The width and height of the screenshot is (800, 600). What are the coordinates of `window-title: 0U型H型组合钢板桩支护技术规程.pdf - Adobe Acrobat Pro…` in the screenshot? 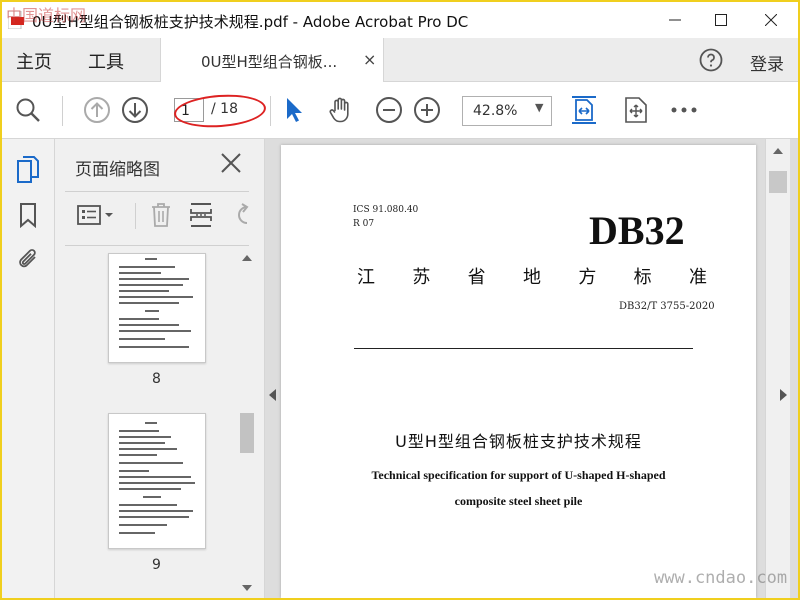 It's located at (250, 22).